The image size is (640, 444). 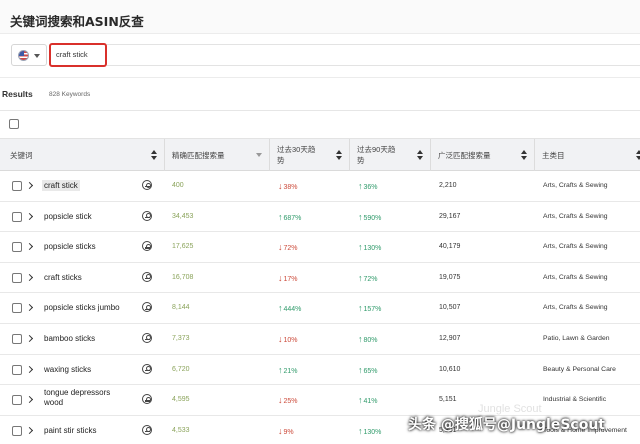 What do you see at coordinates (70, 430) in the screenshot?
I see `row-keyword: paint stir sticks` at bounding box center [70, 430].